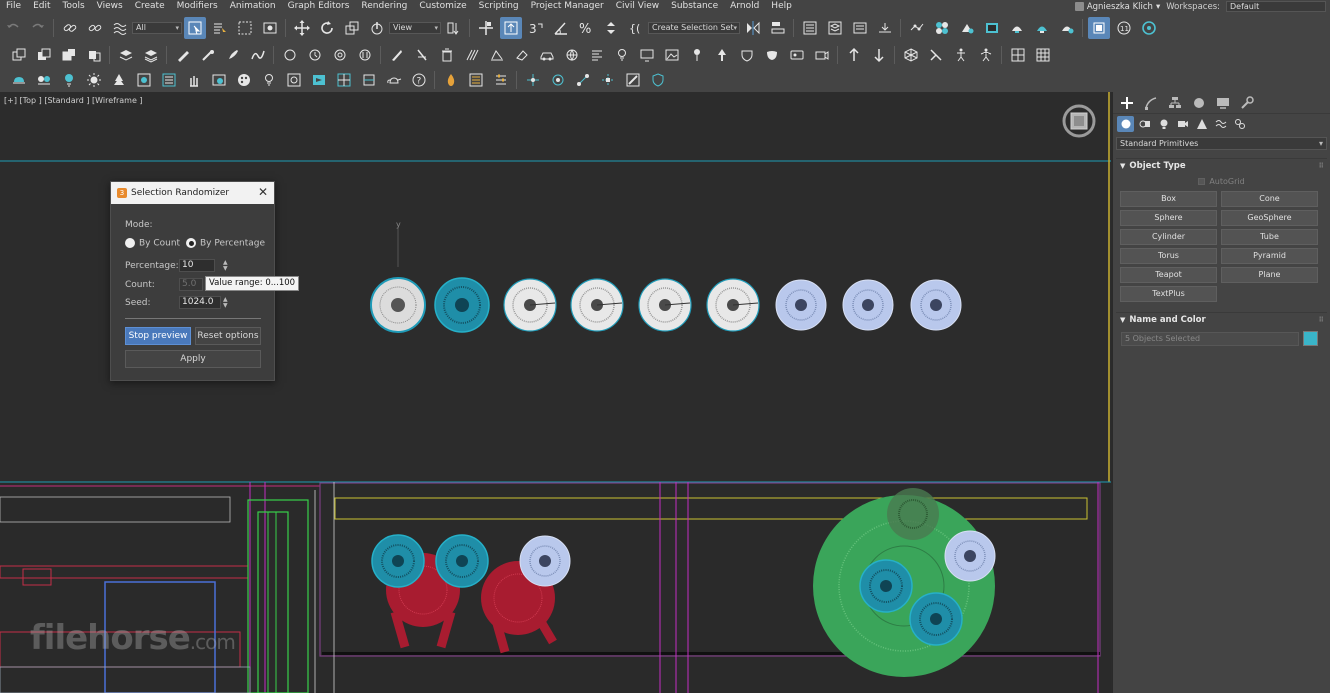 This screenshot has width=1330, height=693. What do you see at coordinates (384, 6) in the screenshot?
I see `menu-rendering: Rendering` at bounding box center [384, 6].